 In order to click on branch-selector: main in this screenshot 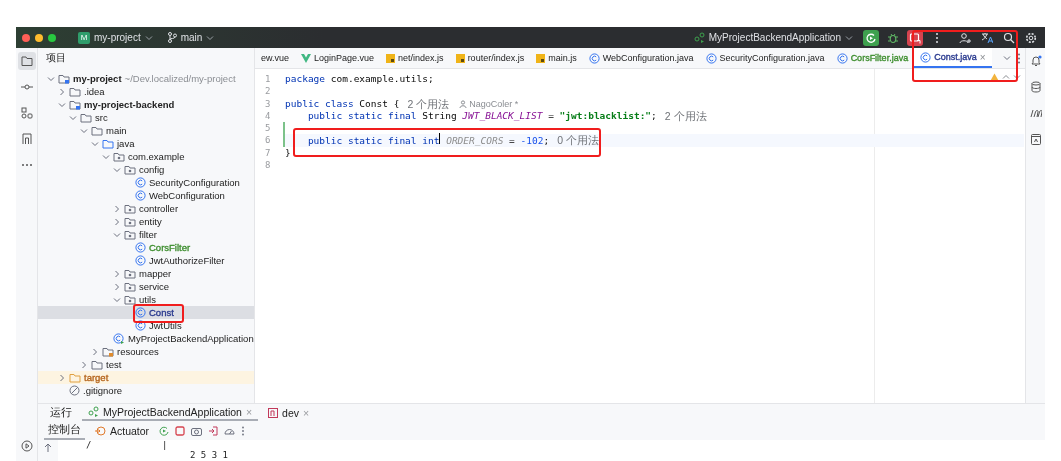, I will do `click(190, 37)`.